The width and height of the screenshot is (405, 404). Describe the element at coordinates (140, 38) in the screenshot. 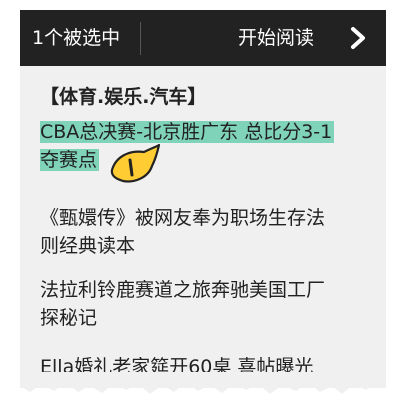

I see `action-bar-divider` at that location.